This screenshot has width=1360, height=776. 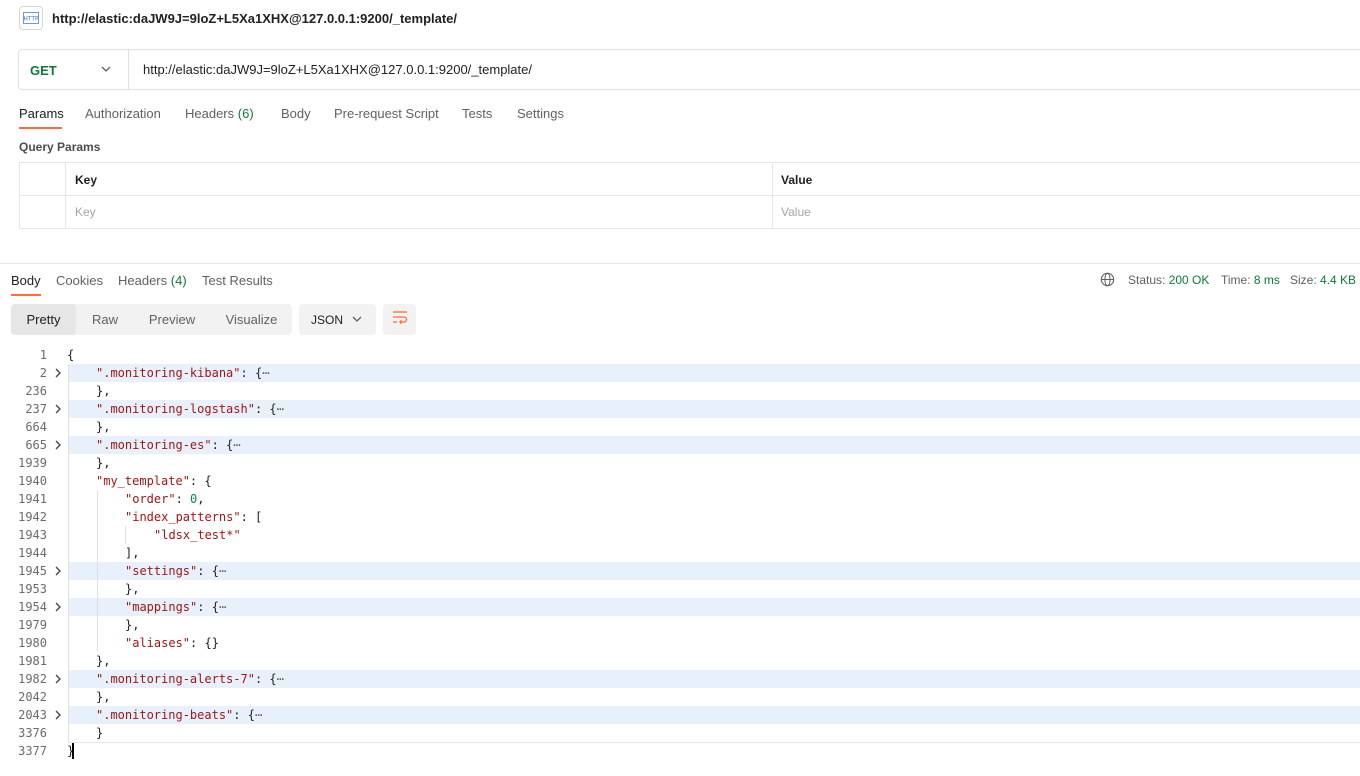 What do you see at coordinates (172, 319) in the screenshot?
I see `view-preview-button: Preview` at bounding box center [172, 319].